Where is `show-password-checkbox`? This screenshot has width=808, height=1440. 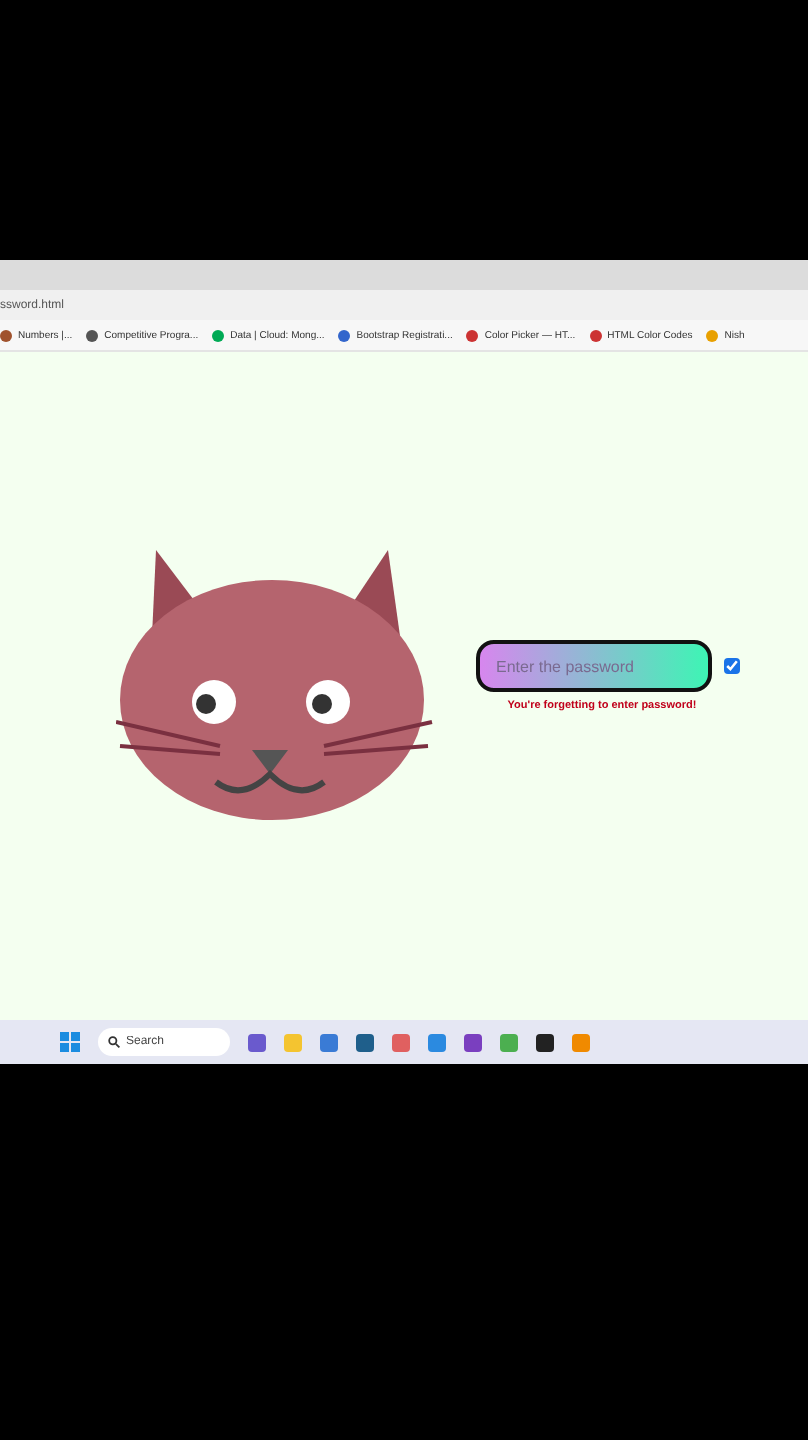
show-password-checkbox is located at coordinates (732, 666).